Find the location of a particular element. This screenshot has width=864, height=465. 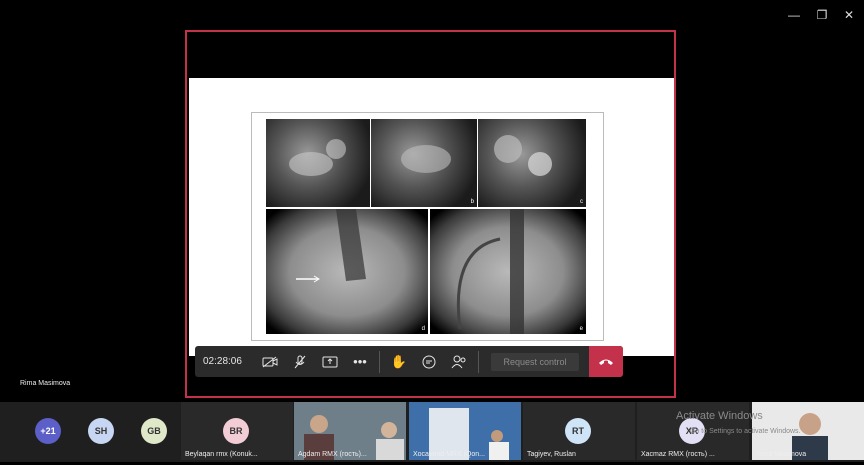

presenter-name: Rima Masimova is located at coordinates (45, 383).